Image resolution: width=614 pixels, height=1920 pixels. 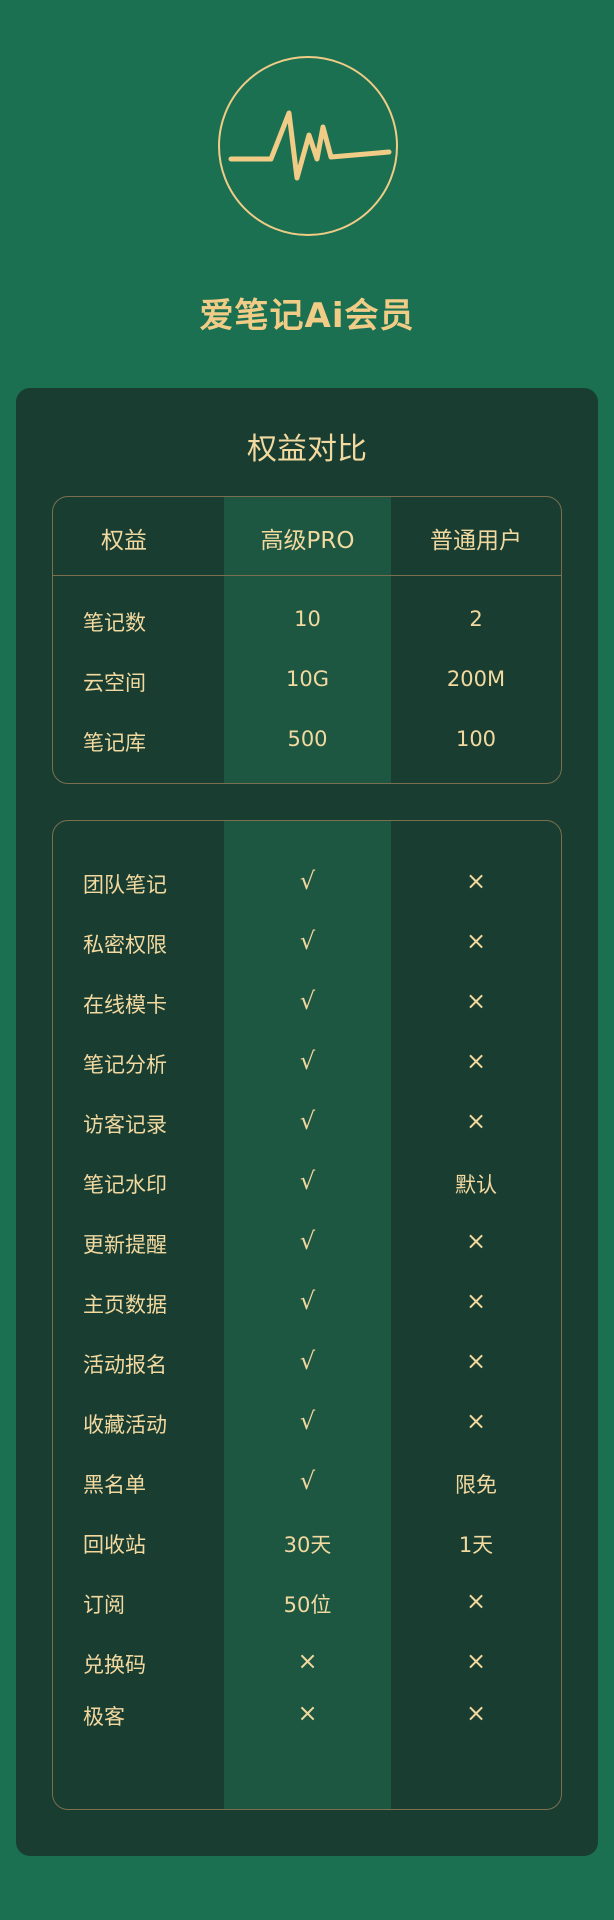 What do you see at coordinates (307, 1605) in the screenshot?
I see `feature-row-pro-value: 50位` at bounding box center [307, 1605].